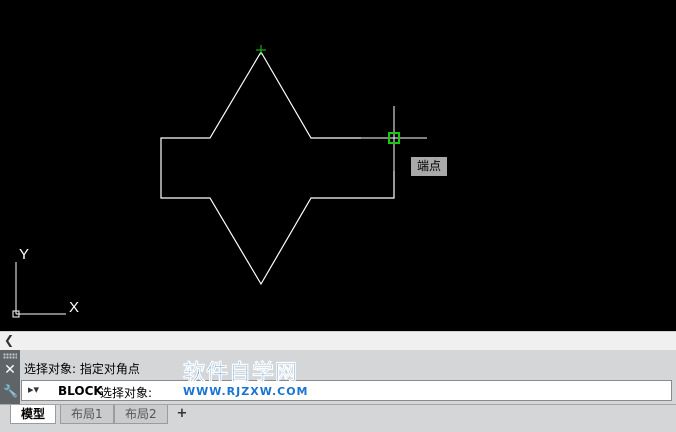 This screenshot has height=432, width=676. I want to click on horizontal-scrollbar: ❮, so click(338, 341).